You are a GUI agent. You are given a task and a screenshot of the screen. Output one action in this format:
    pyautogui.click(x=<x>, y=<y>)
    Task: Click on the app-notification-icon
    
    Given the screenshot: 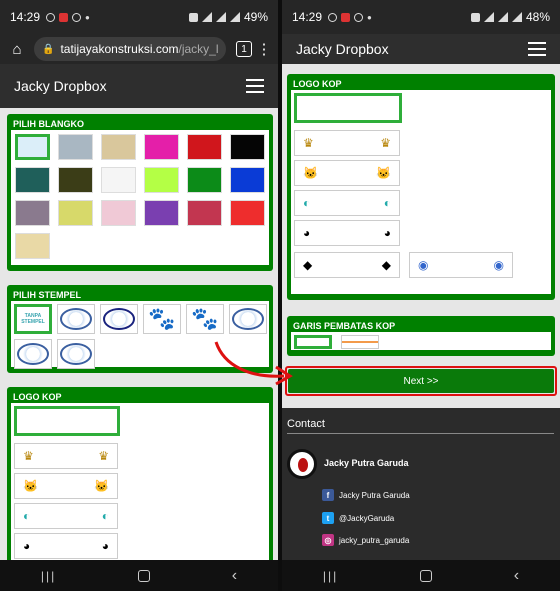 What is the action you would take?
    pyautogui.click(x=64, y=17)
    